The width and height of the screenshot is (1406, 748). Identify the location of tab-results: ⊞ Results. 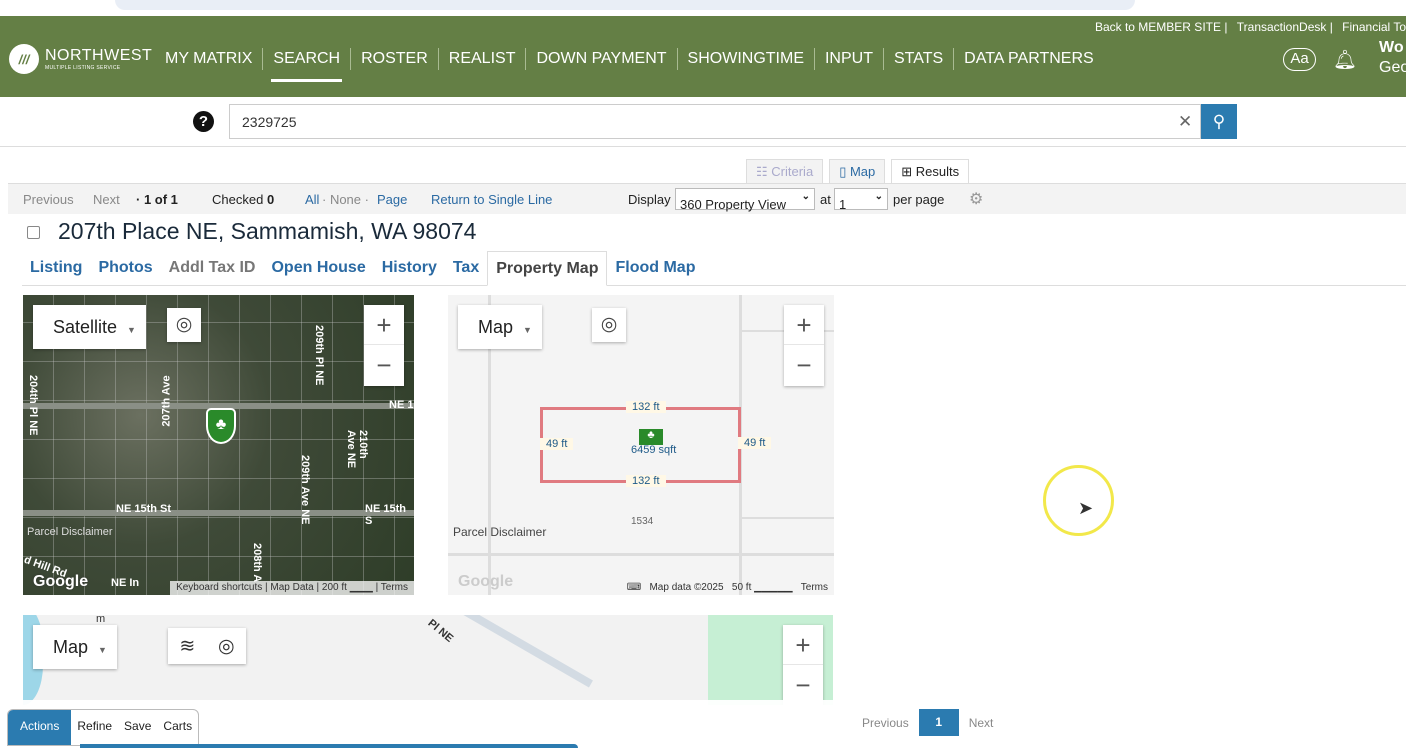
(930, 171).